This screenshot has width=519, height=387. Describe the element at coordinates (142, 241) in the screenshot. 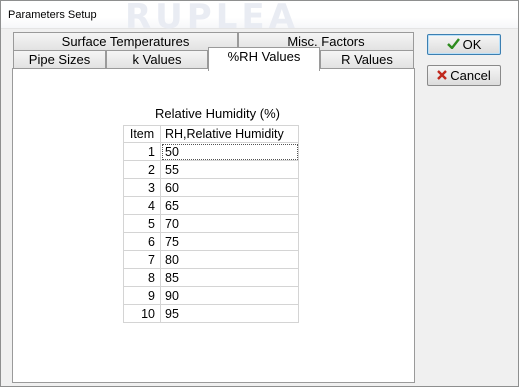

I see `row-item-number: 6` at that location.